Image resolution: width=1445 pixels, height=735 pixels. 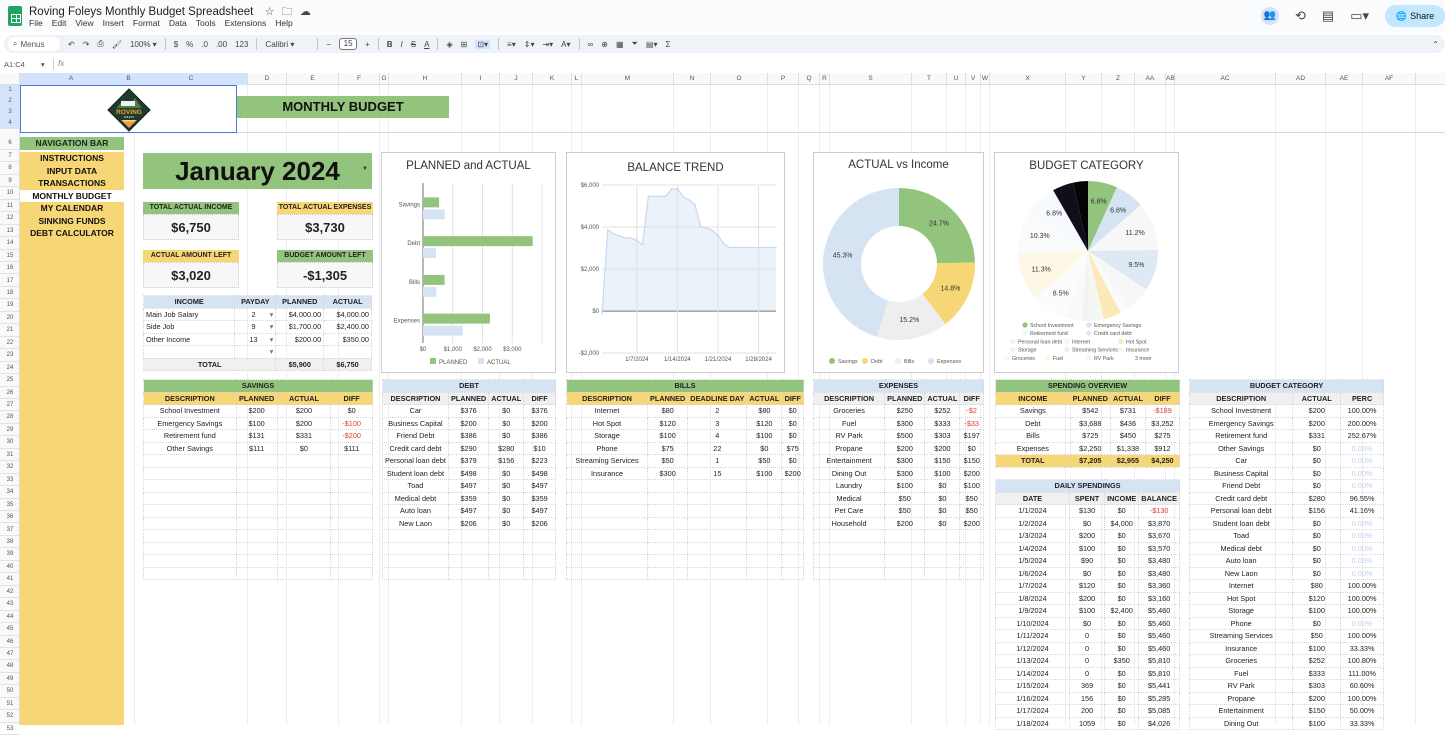 What do you see at coordinates (206, 23) in the screenshot?
I see `menu-tools: Tools` at bounding box center [206, 23].